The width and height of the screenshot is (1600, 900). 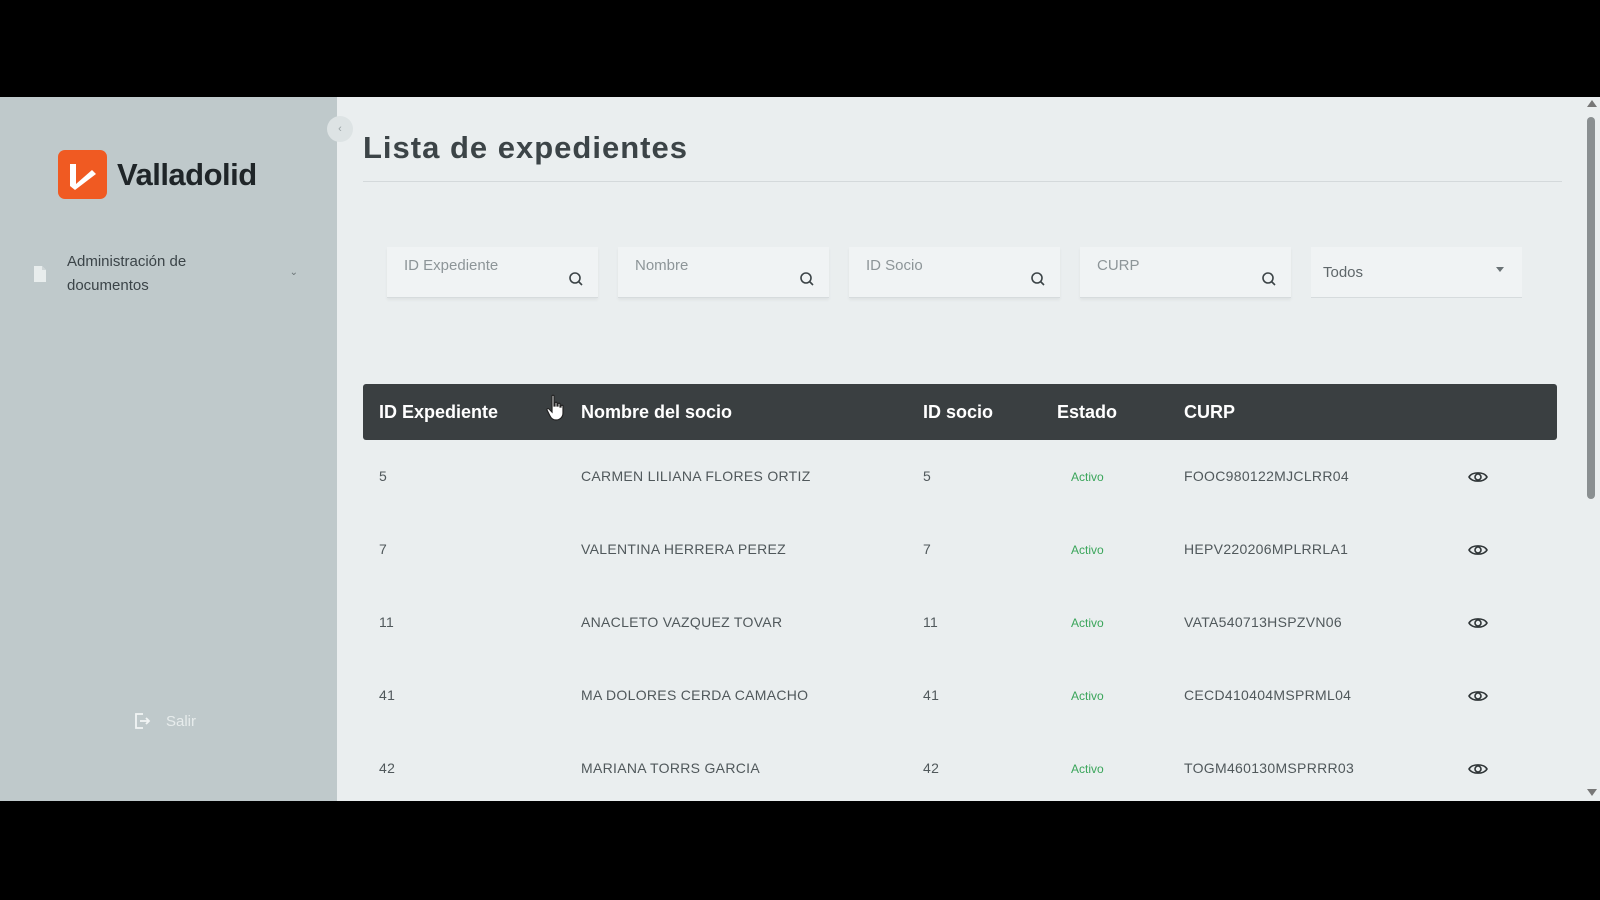 I want to click on status-select: Todos, so click(x=1416, y=272).